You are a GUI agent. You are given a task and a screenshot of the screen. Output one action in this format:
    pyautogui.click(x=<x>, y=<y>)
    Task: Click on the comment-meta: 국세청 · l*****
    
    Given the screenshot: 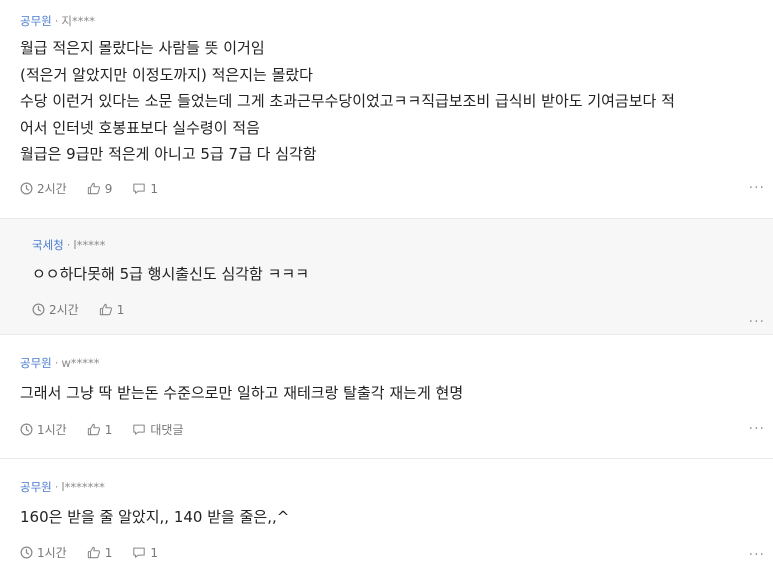 What is the action you would take?
    pyautogui.click(x=68, y=245)
    